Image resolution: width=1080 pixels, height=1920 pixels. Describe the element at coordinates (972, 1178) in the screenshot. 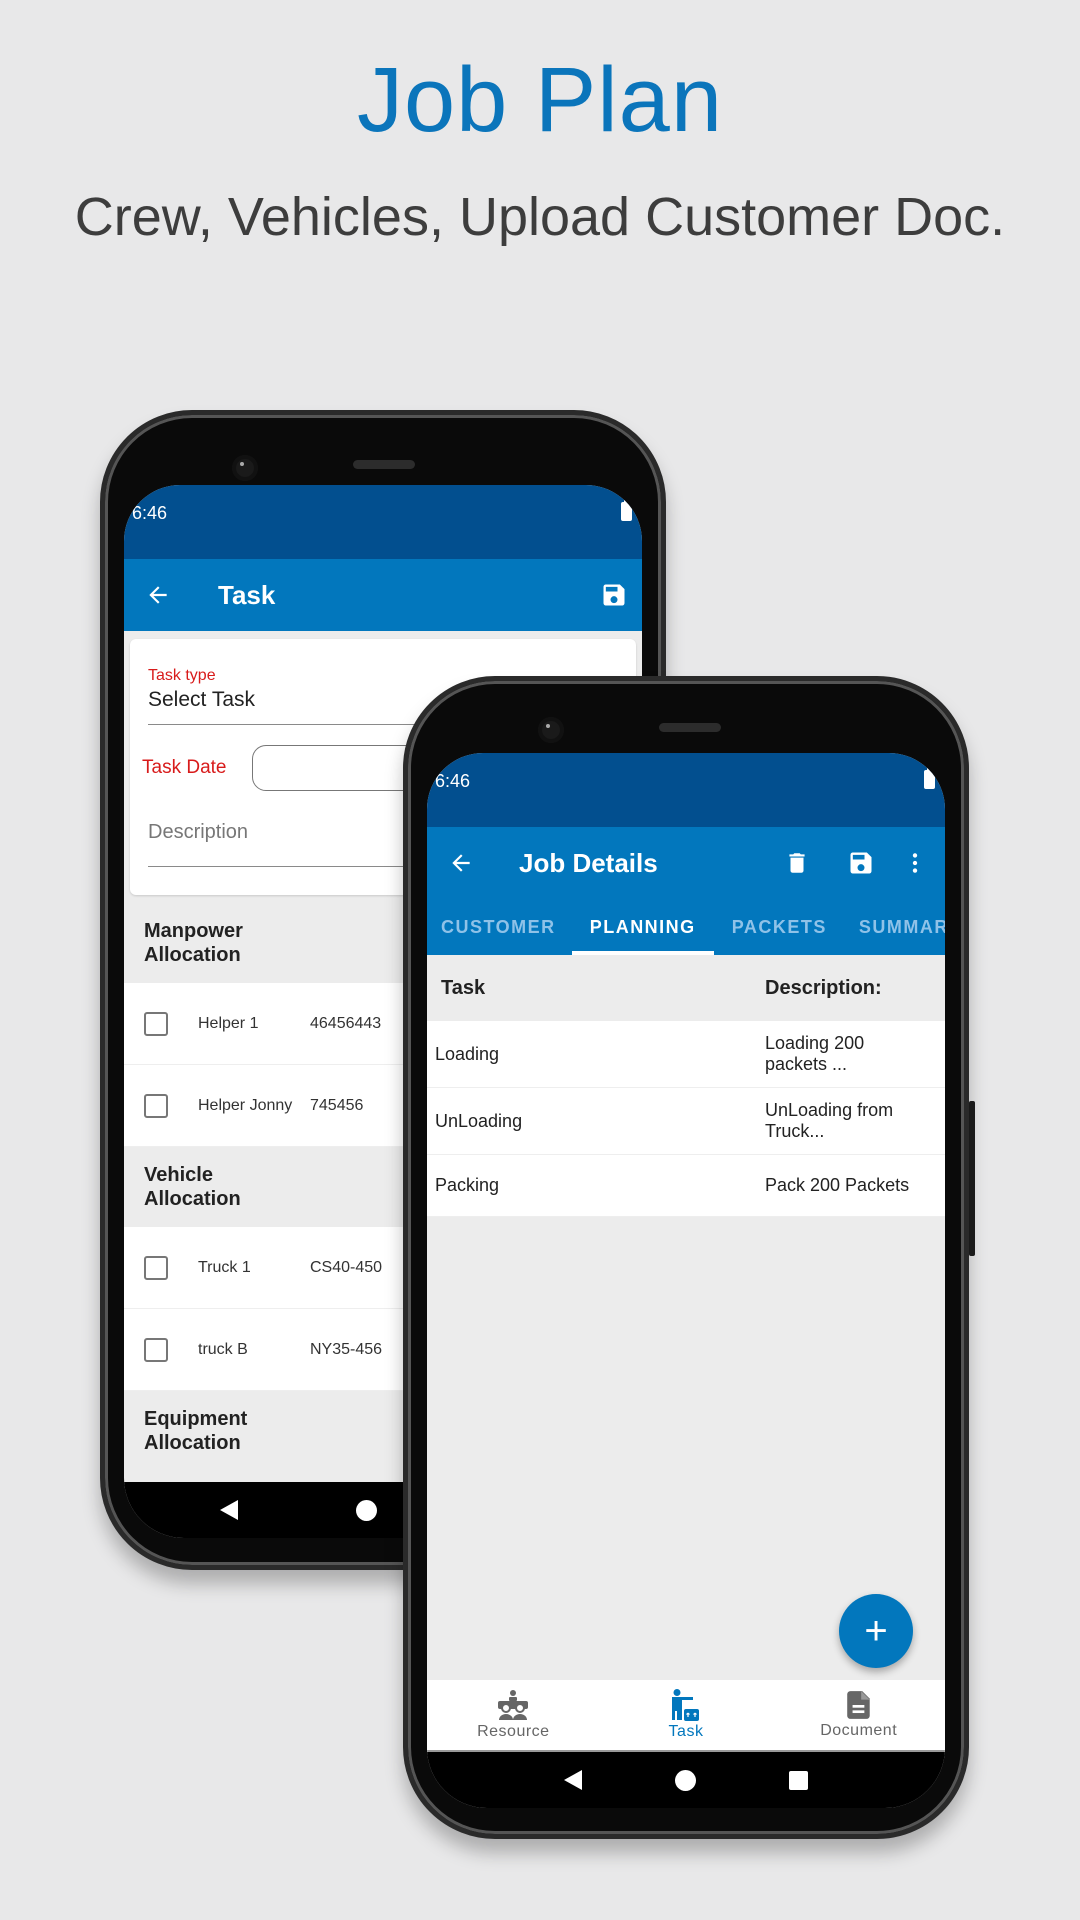

I see `power-button` at that location.